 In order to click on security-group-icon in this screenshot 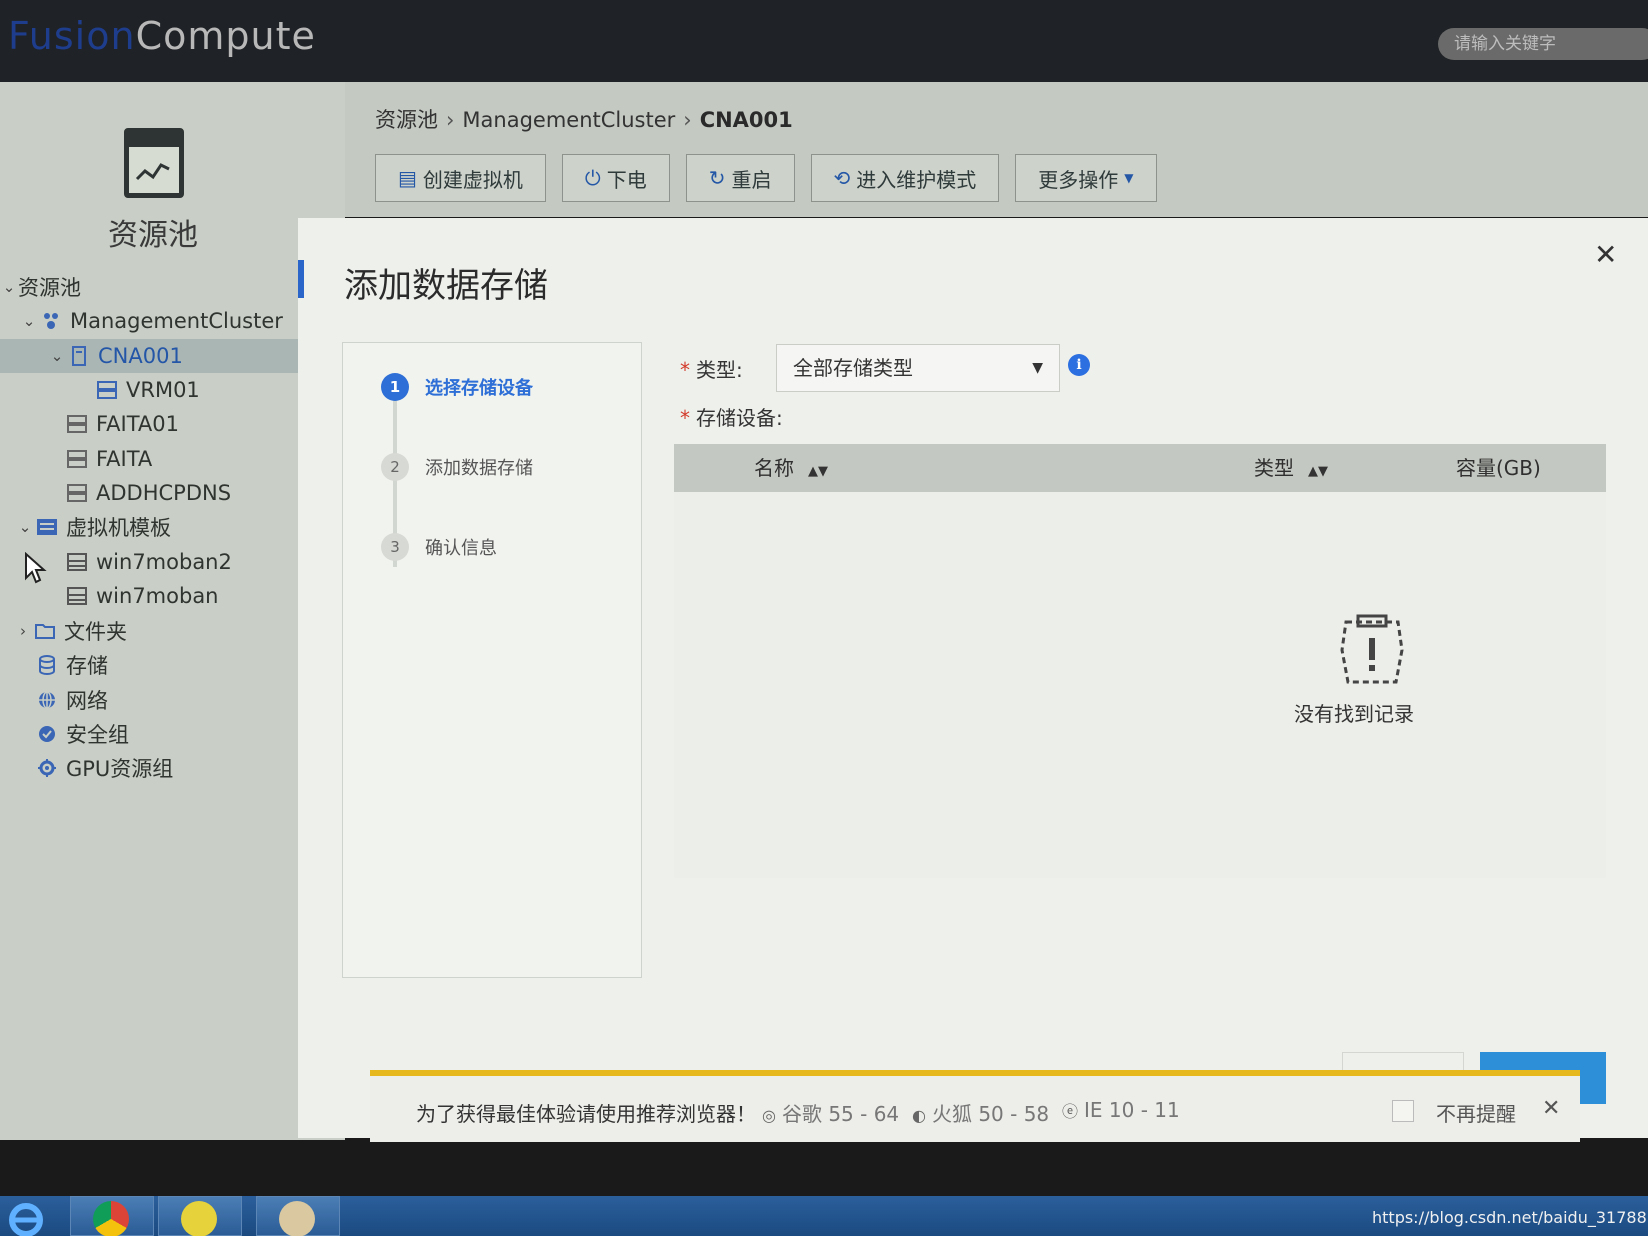, I will do `click(47, 734)`.